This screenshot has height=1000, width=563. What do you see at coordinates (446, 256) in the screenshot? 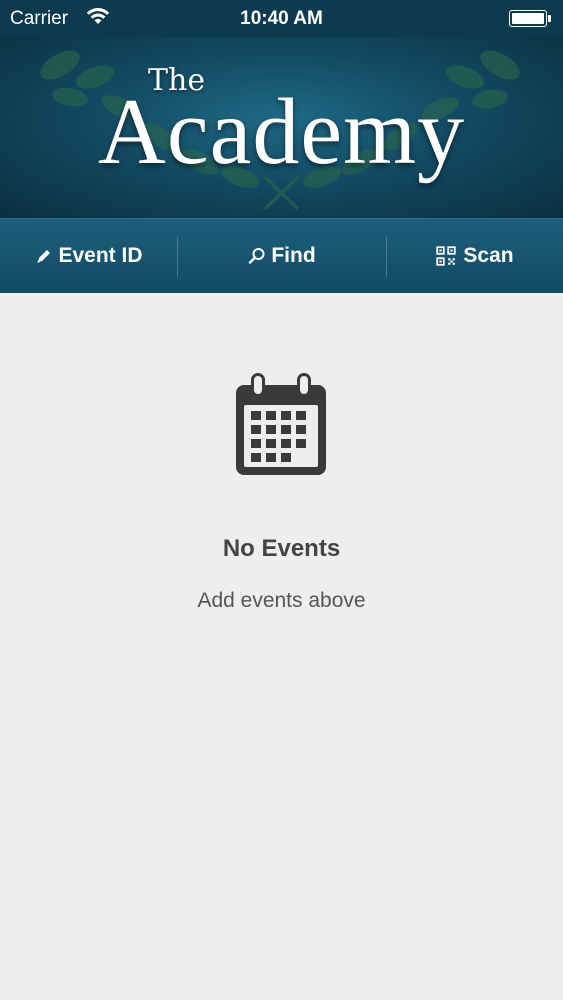
I see `qr-code-icon` at bounding box center [446, 256].